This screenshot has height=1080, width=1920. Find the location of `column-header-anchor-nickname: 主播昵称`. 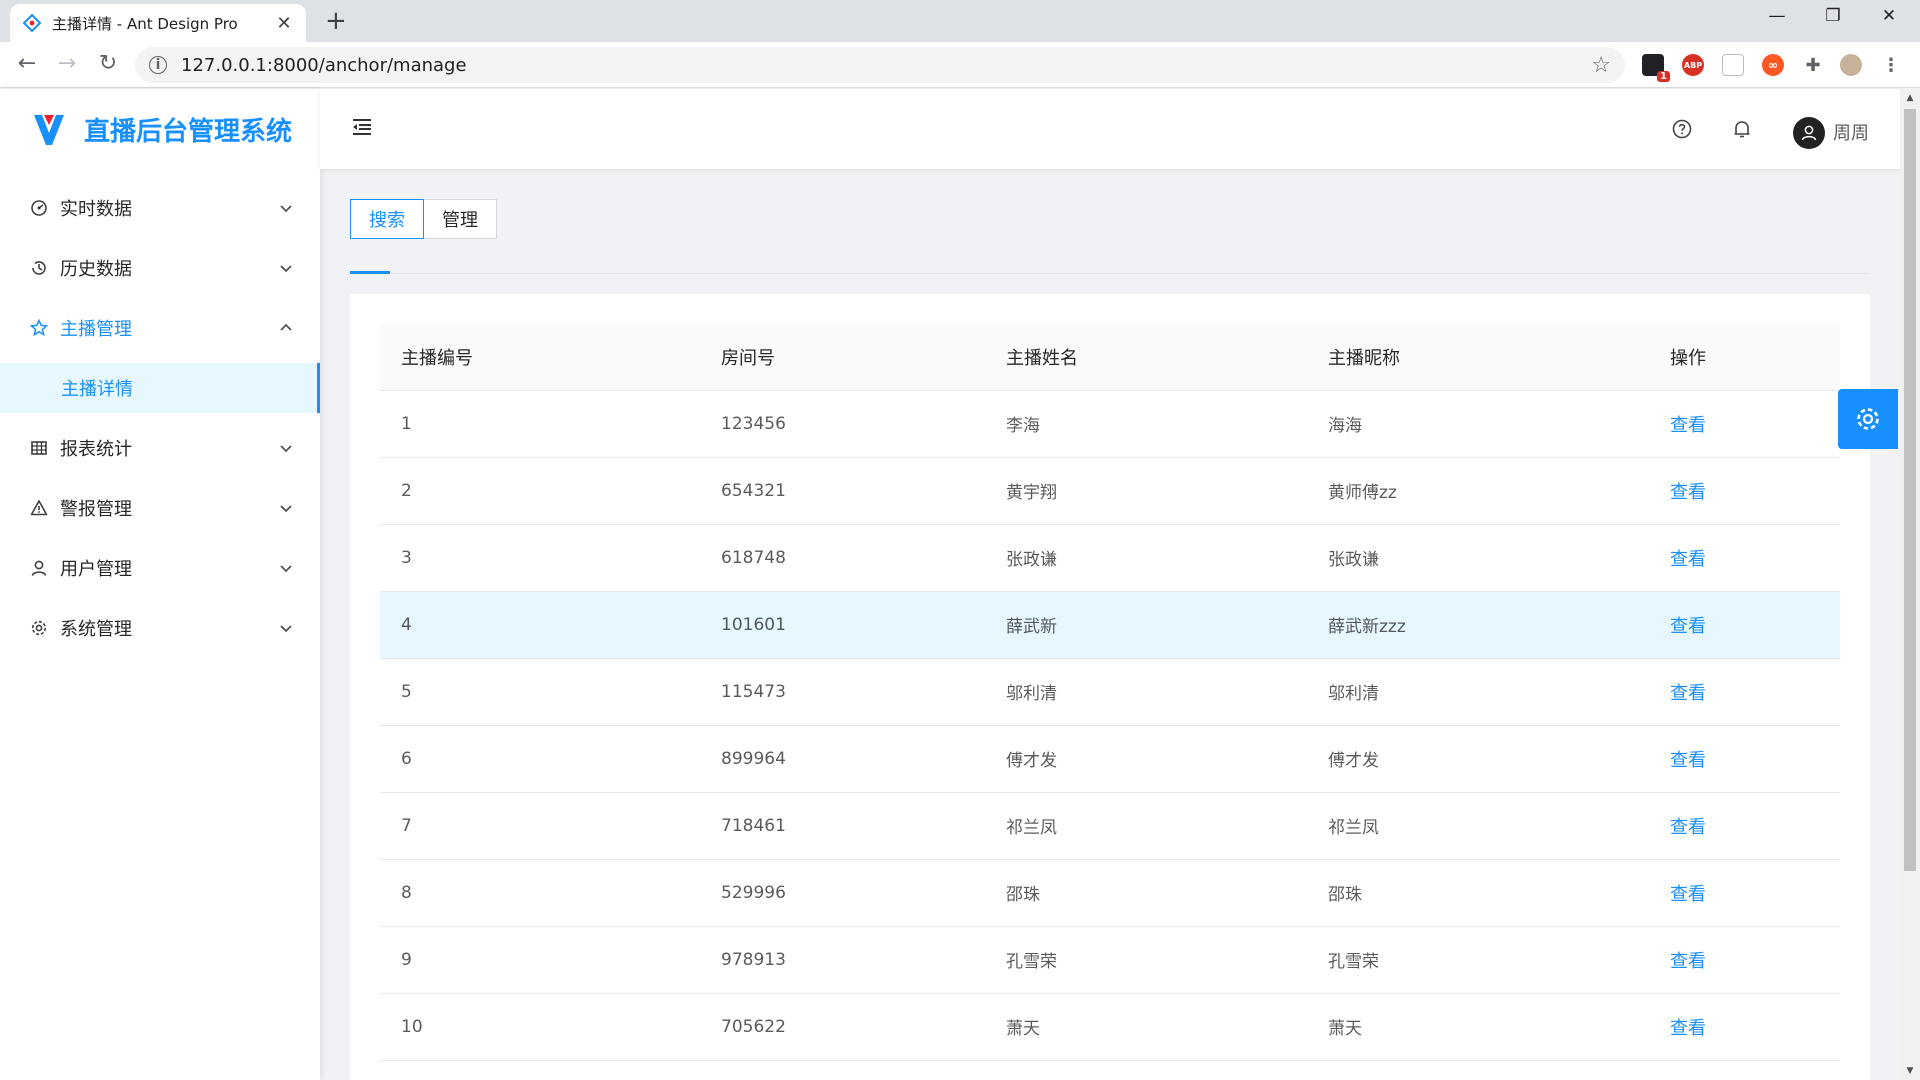

column-header-anchor-nickname: 主播昵称 is located at coordinates (1478, 357).